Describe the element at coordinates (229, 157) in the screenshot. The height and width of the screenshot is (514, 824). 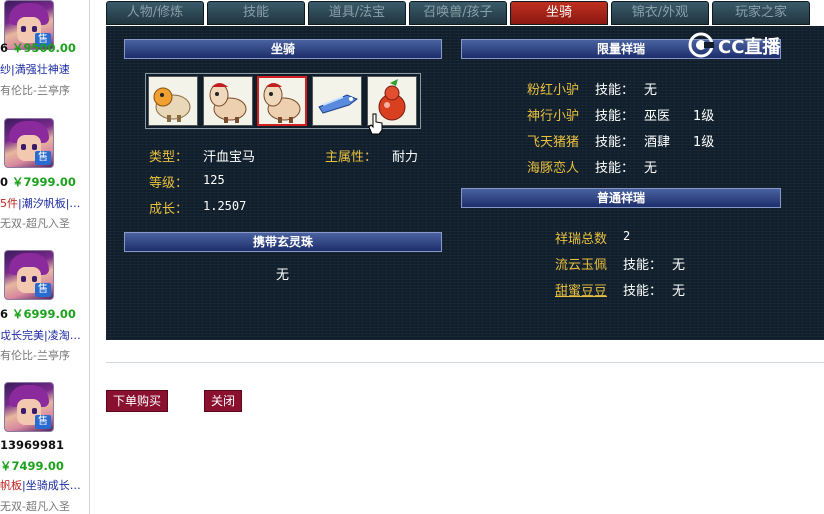
I see `type-value: 汗血宝马` at that location.